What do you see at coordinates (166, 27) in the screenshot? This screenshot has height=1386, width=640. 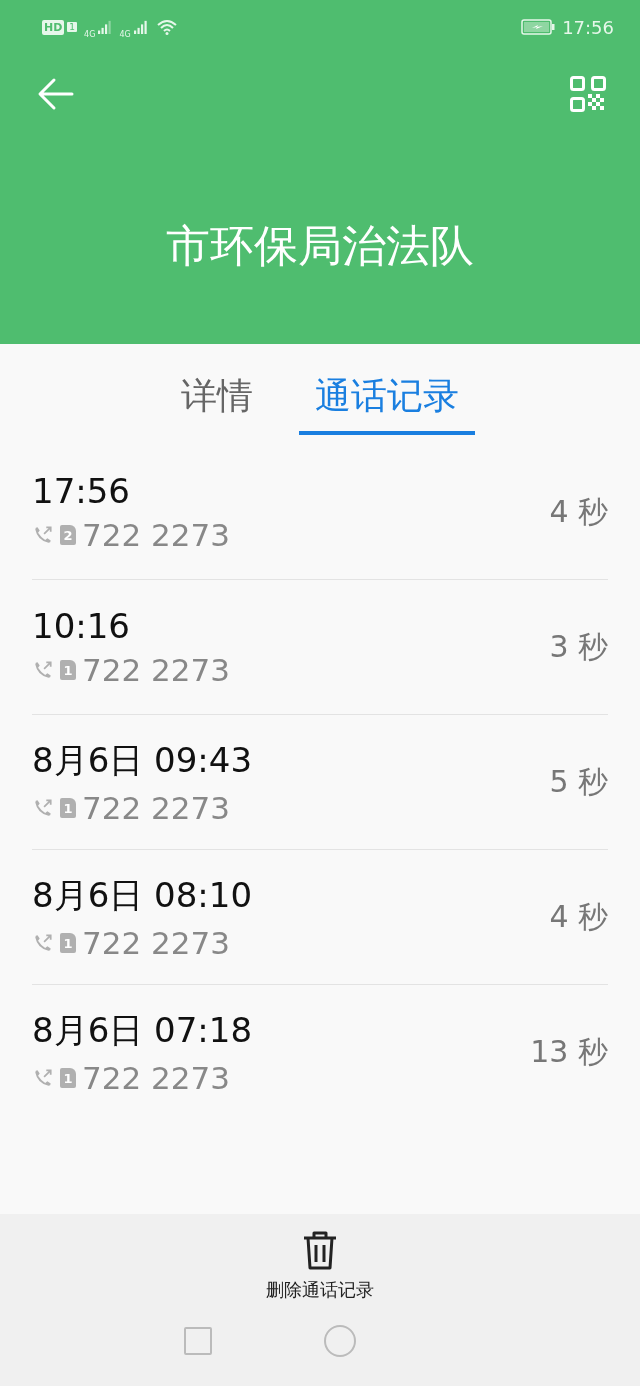 I see `wifi-icon` at bounding box center [166, 27].